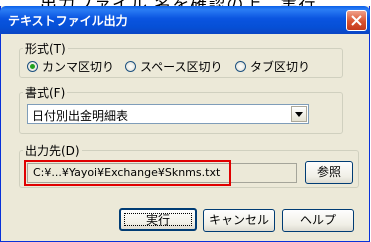 Image resolution: width=371 pixels, height=242 pixels. Describe the element at coordinates (45, 49) in the screenshot. I see `format-group-label: 形式(T)` at that location.